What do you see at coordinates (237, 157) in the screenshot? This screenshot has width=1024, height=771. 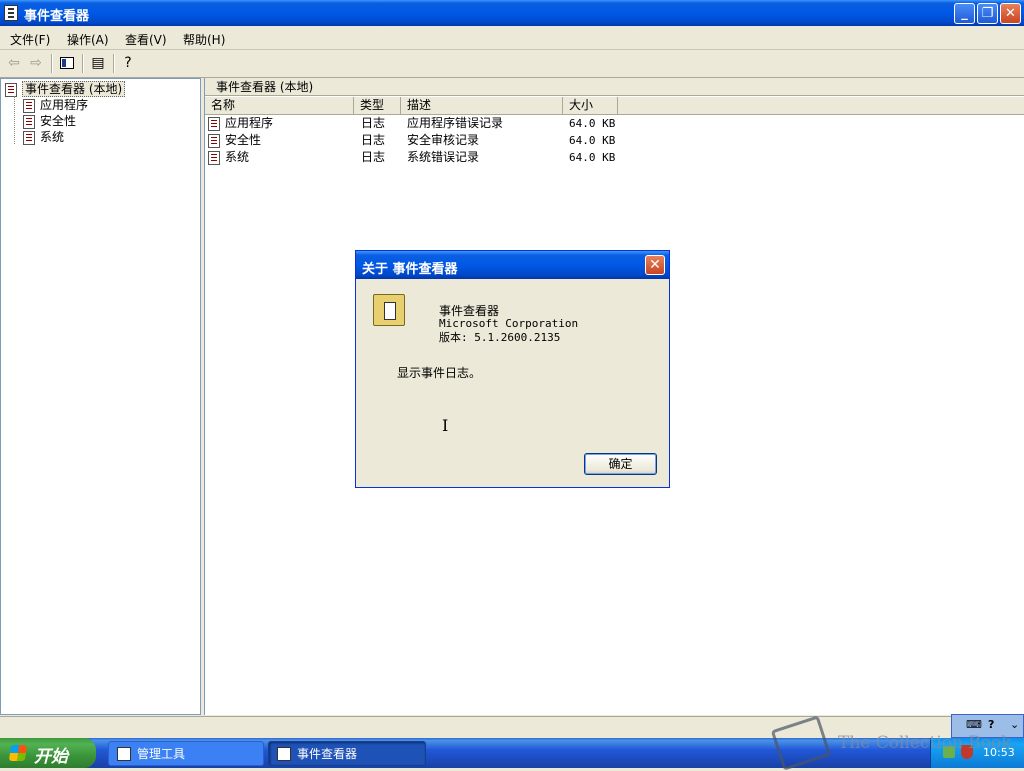 I see `row-name: 系统` at bounding box center [237, 157].